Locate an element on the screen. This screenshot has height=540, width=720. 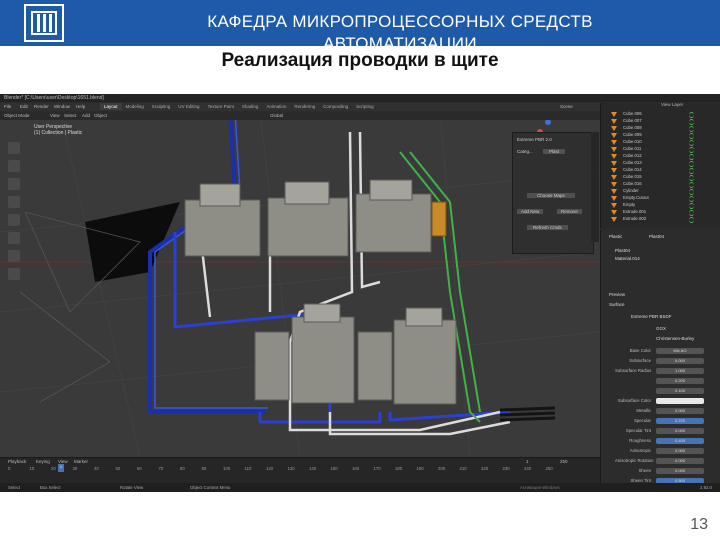
choose-maps-button: Choose Maps is located at coordinates (551, 195).